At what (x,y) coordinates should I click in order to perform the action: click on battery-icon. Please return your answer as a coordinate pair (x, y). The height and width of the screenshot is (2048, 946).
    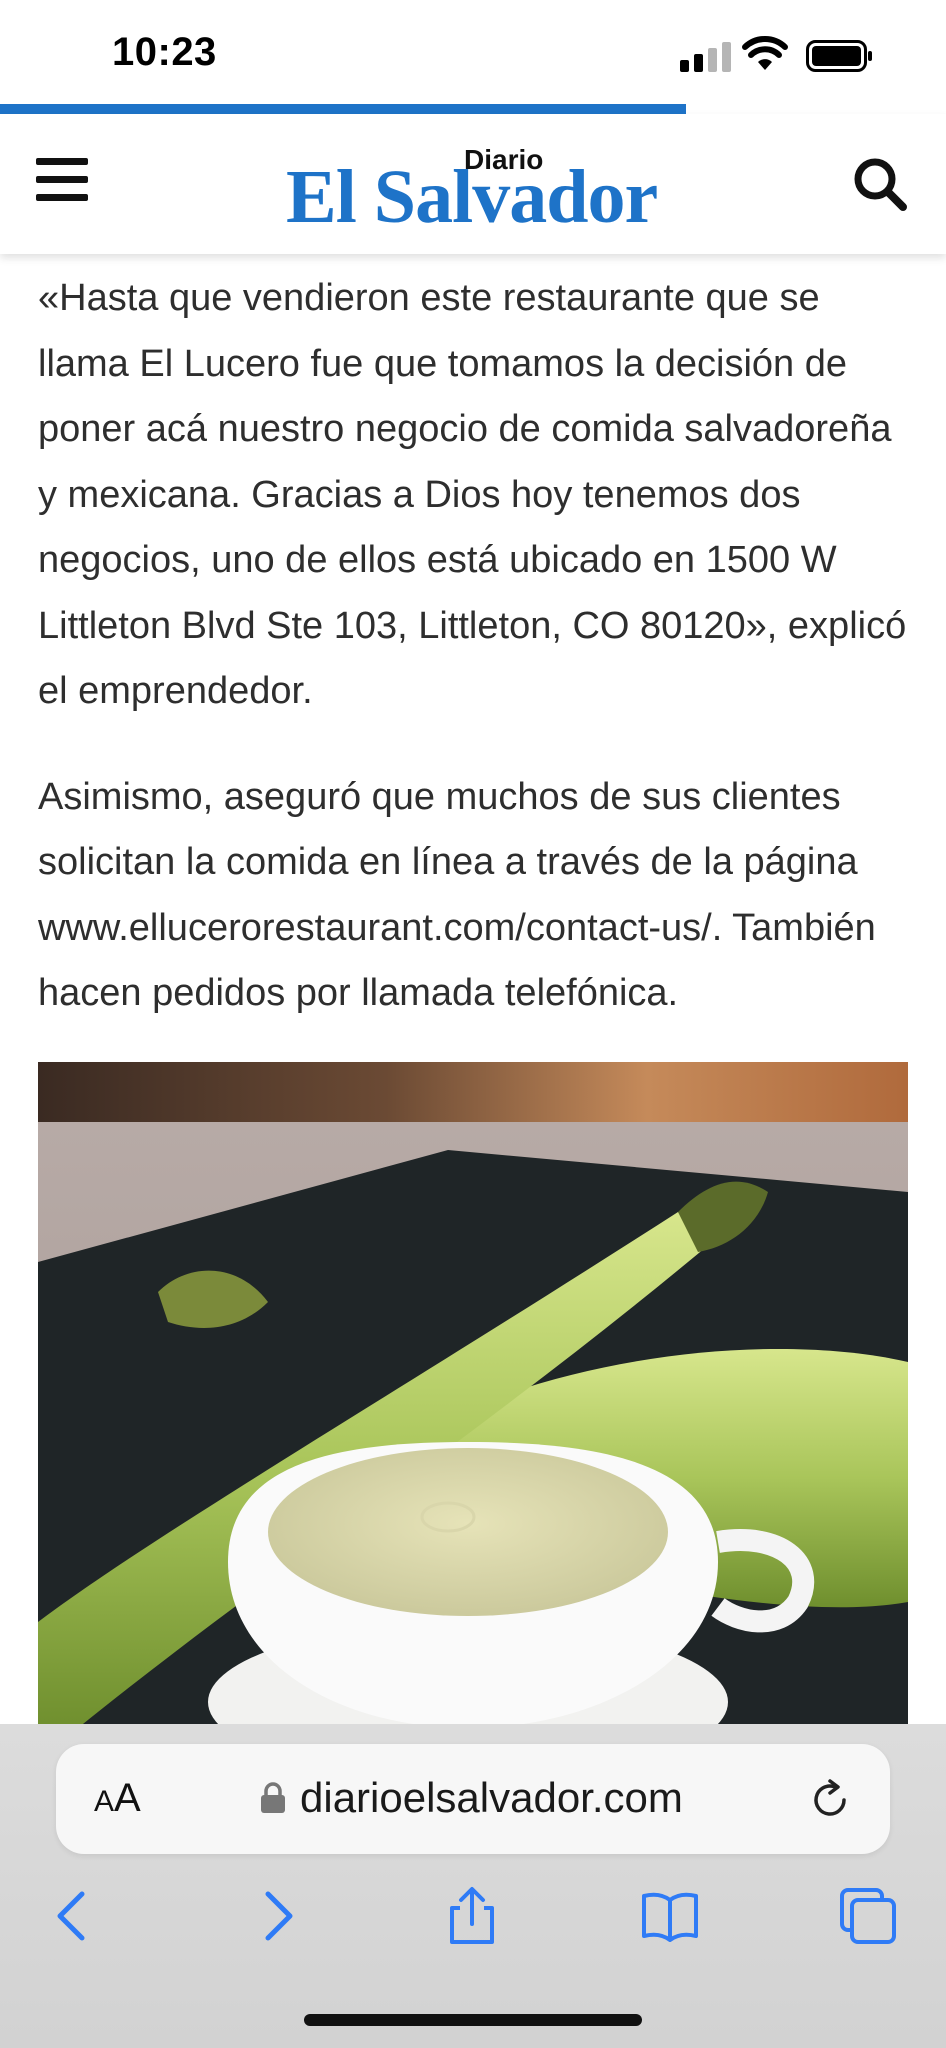
    Looking at the image, I should click on (839, 56).